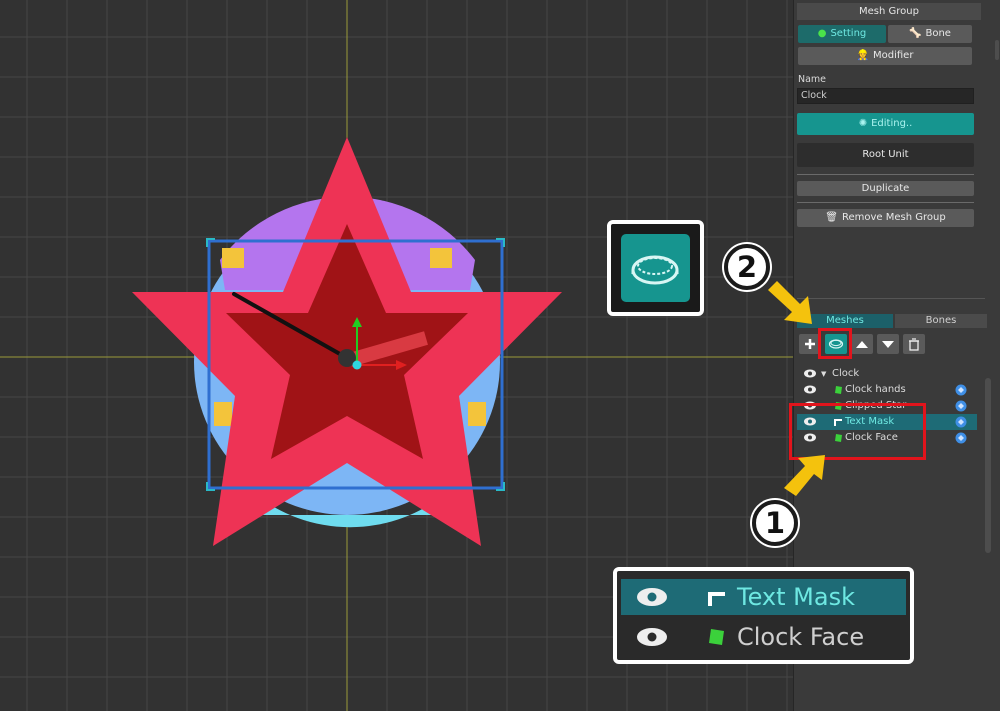 This screenshot has height=711, width=1000. I want to click on zoom-label: Text Mask, so click(796, 597).